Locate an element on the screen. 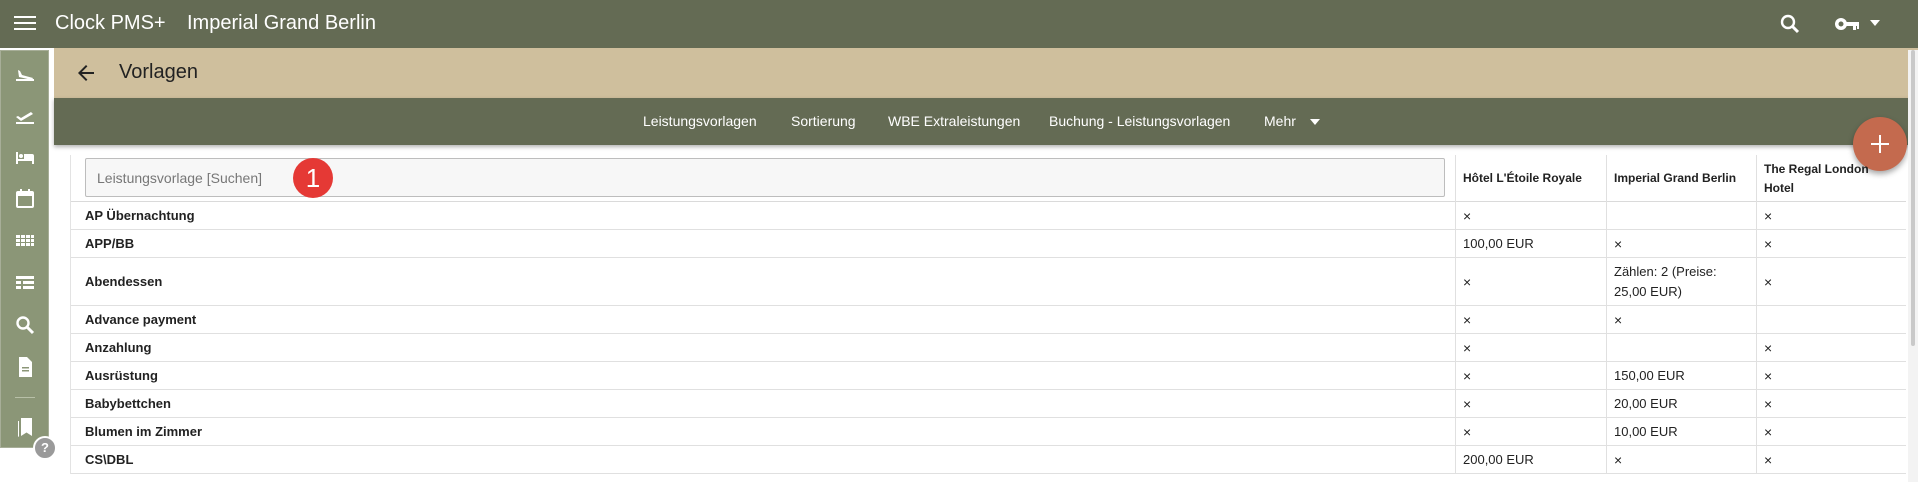 The height and width of the screenshot is (482, 1918). table-row: Blumen im Zimmer × 10,00 EUR × is located at coordinates (988, 432).